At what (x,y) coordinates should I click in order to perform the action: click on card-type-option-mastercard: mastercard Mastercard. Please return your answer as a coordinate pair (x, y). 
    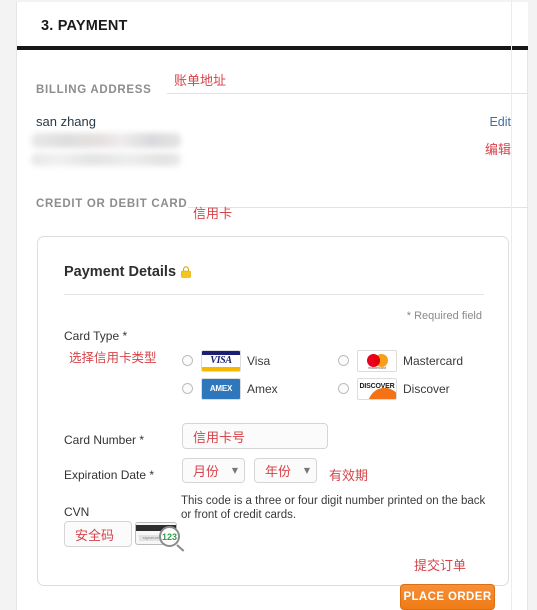
    Looking at the image, I should click on (423, 361).